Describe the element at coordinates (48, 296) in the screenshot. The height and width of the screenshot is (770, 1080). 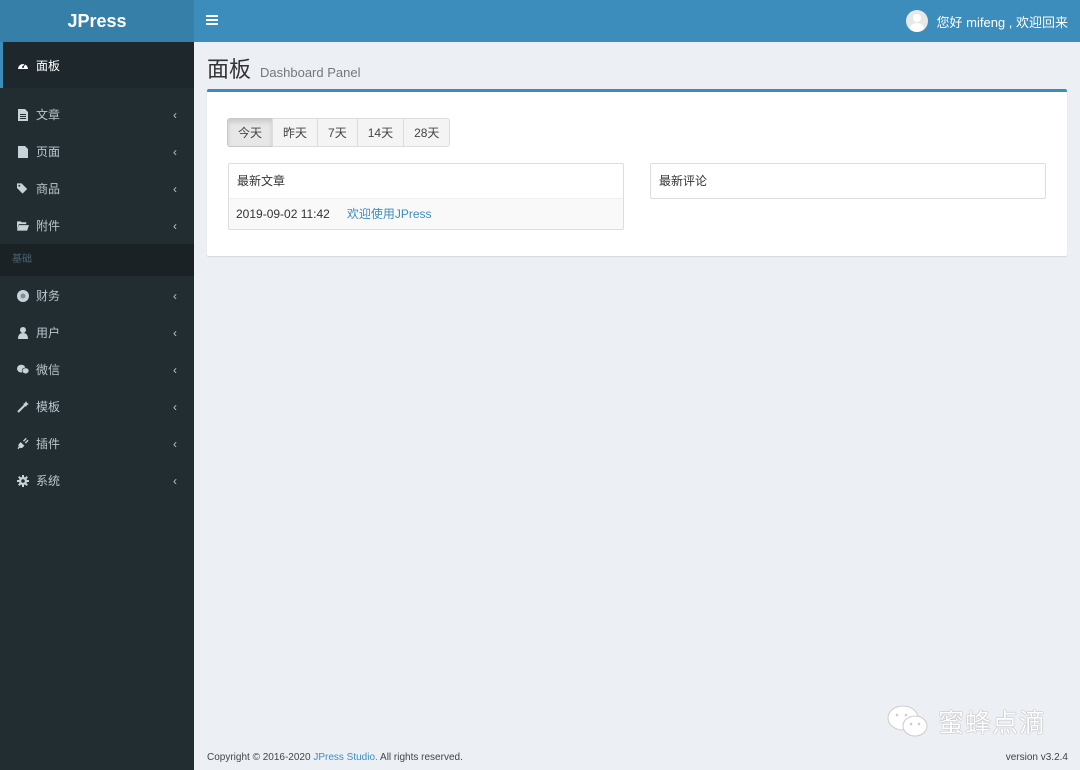
I see `sidebar-item-label: 财务` at that location.